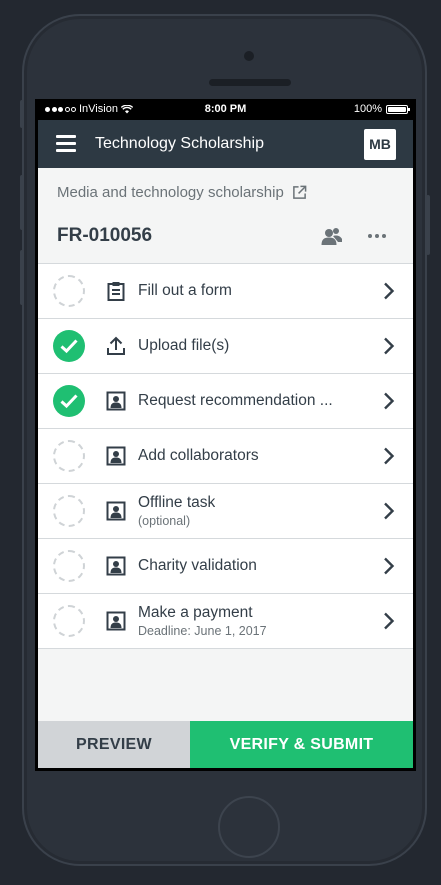 The height and width of the screenshot is (885, 441). Describe the element at coordinates (332, 236) in the screenshot. I see `add-person-icon` at that location.